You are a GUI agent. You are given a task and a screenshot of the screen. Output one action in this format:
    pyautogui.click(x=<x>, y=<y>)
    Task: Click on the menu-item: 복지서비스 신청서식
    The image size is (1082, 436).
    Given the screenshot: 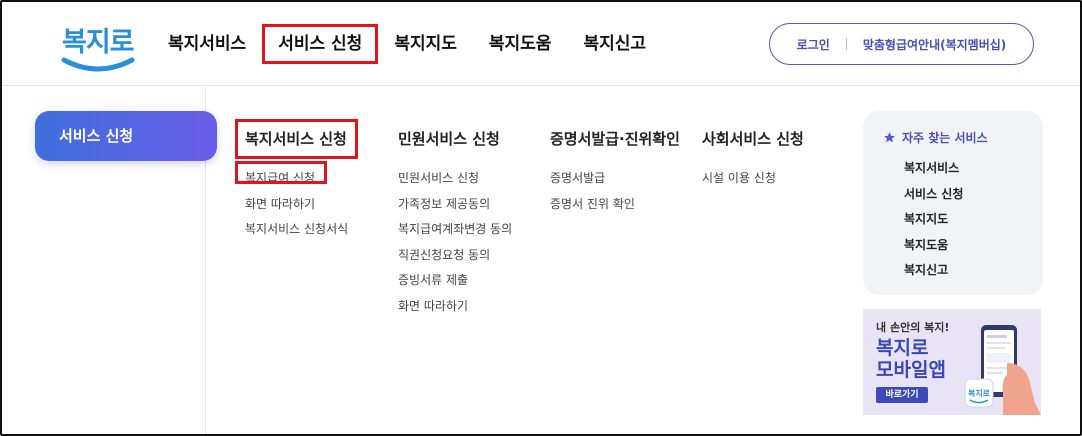 What is the action you would take?
    pyautogui.click(x=296, y=230)
    